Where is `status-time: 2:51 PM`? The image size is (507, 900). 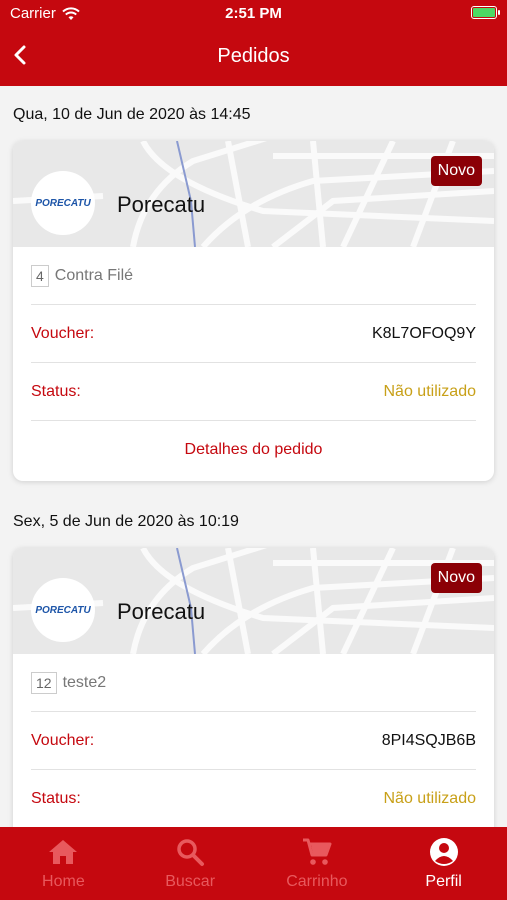 status-time: 2:51 PM is located at coordinates (253, 13).